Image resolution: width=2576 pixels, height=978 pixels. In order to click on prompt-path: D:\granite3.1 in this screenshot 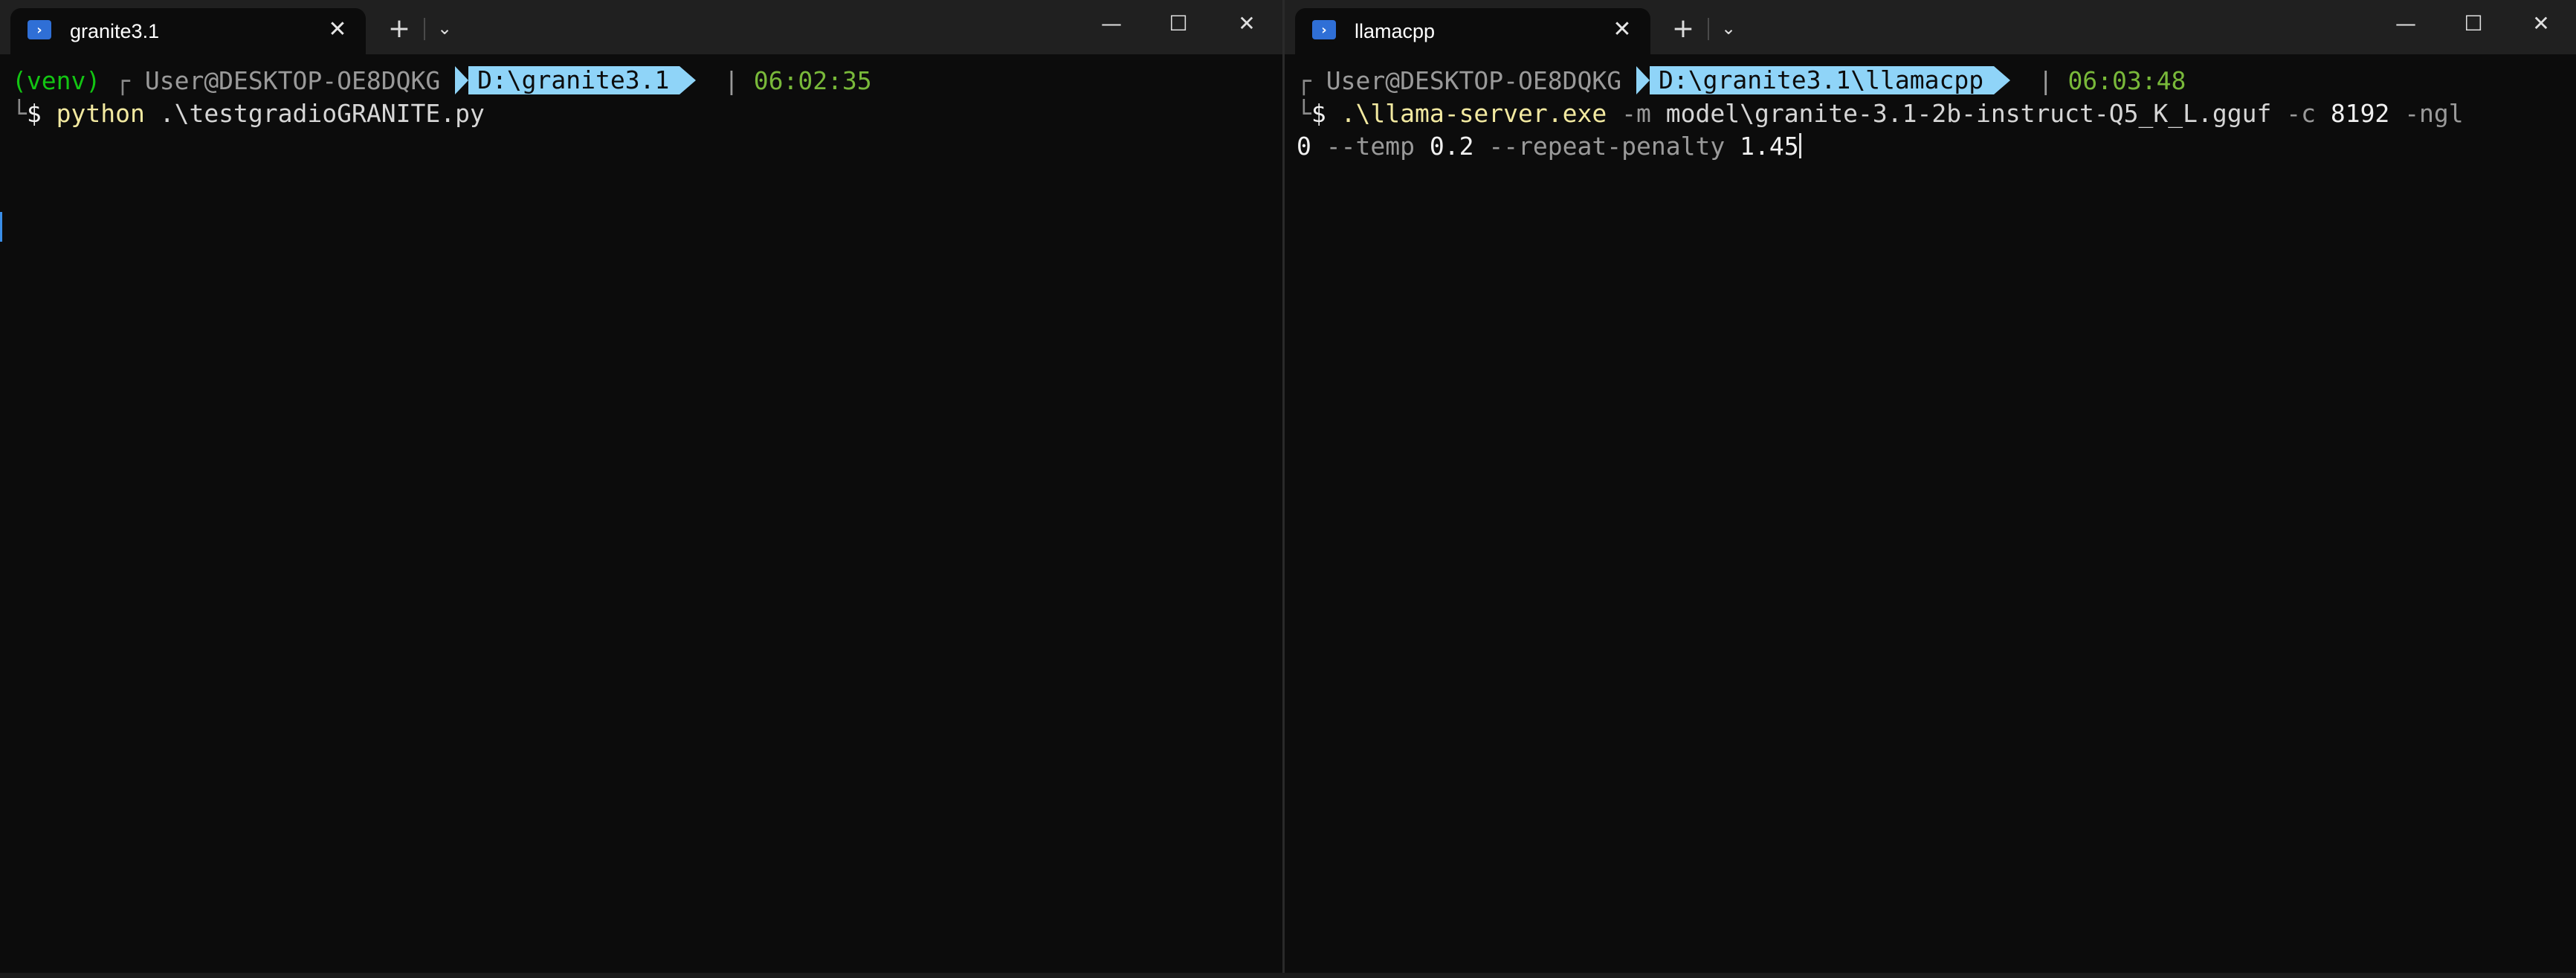, I will do `click(576, 79)`.